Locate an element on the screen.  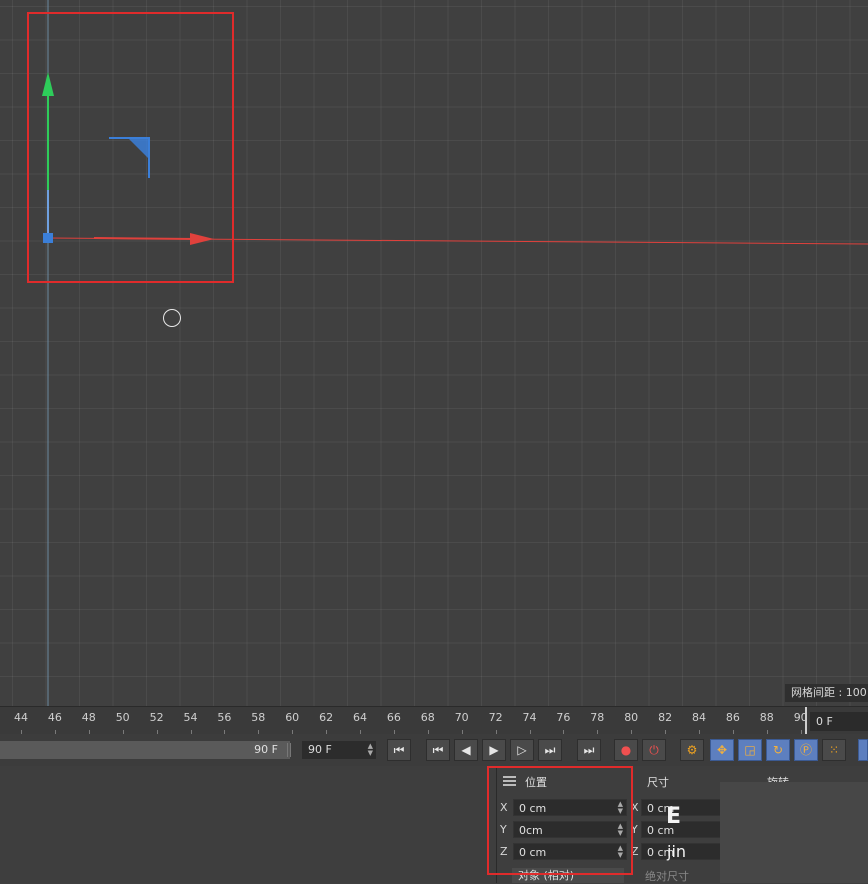
next-key-icon: ⏭ is located at coordinates (550, 750).